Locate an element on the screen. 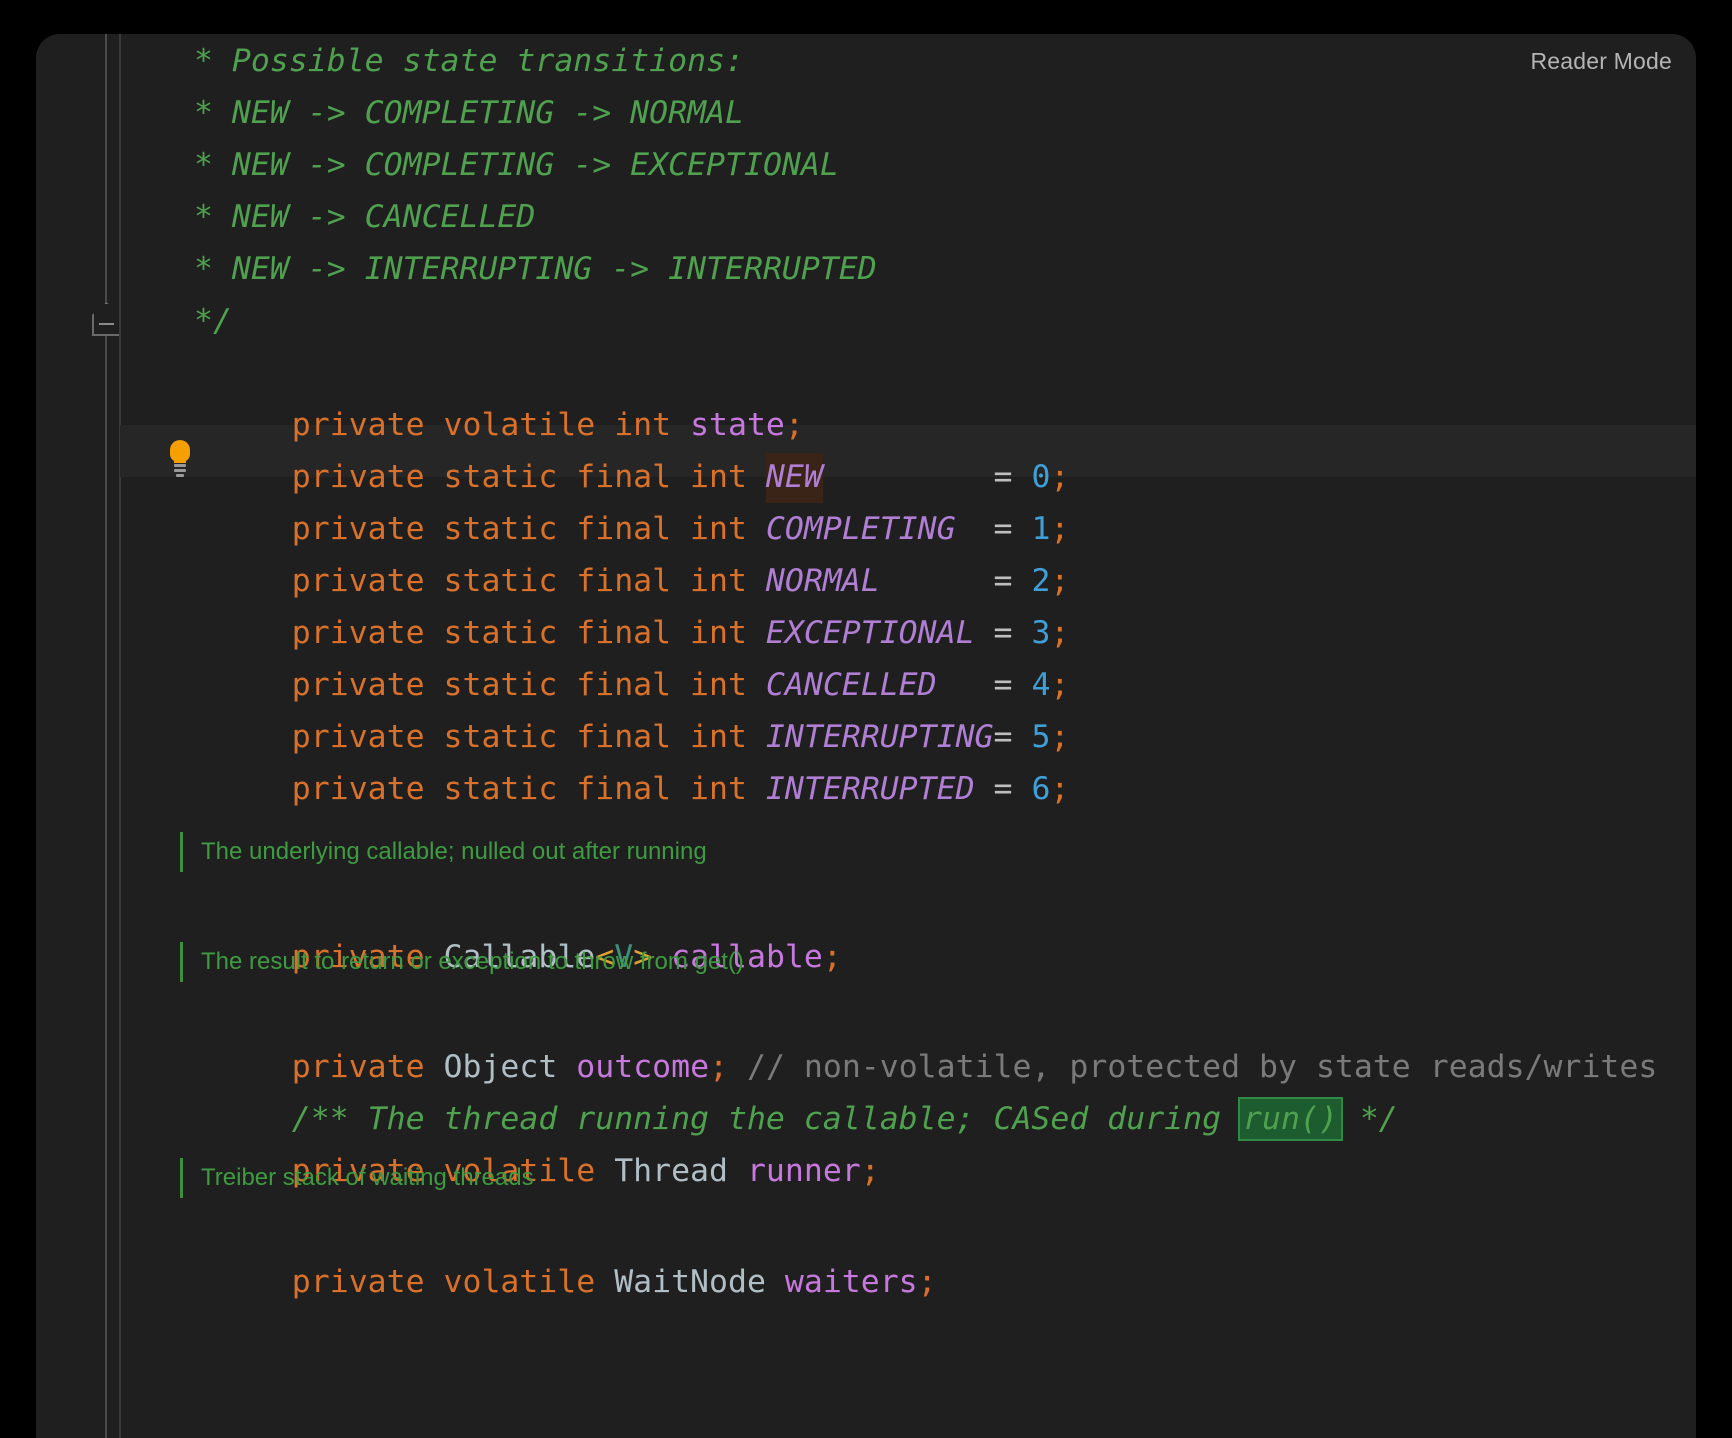  code-line-field-state: private volatile int state; is located at coordinates (491, 395).